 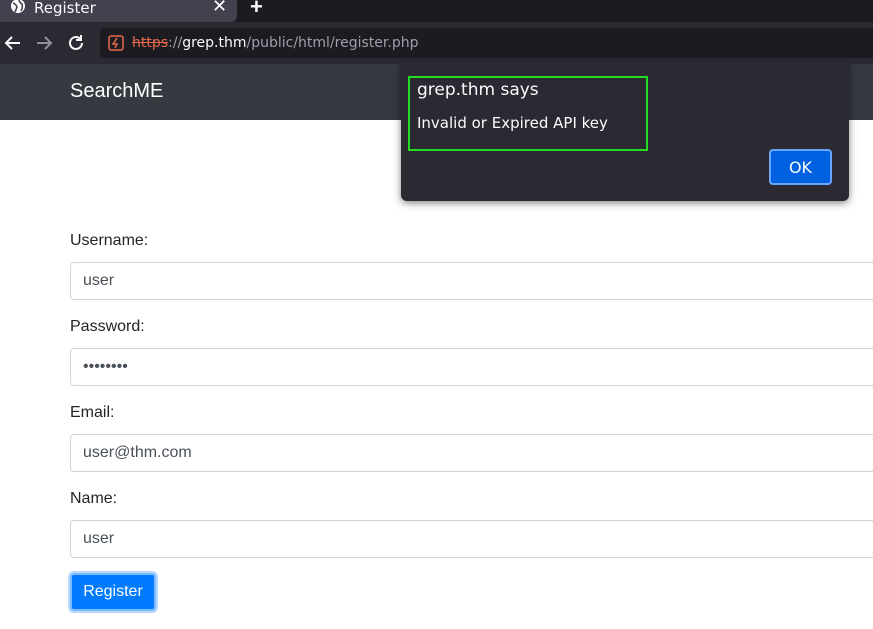 I want to click on brand-logo: SearchME, so click(x=116, y=91).